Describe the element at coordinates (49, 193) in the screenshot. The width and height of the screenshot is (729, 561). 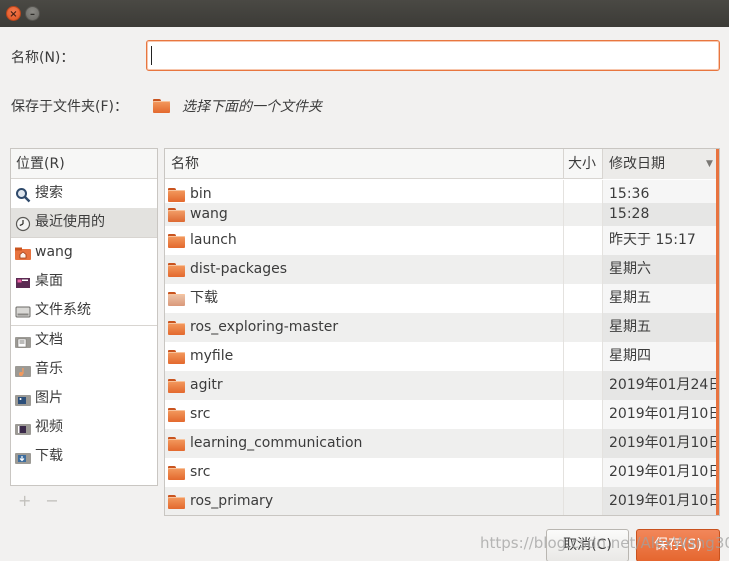
I see `place-label: 搜索` at that location.